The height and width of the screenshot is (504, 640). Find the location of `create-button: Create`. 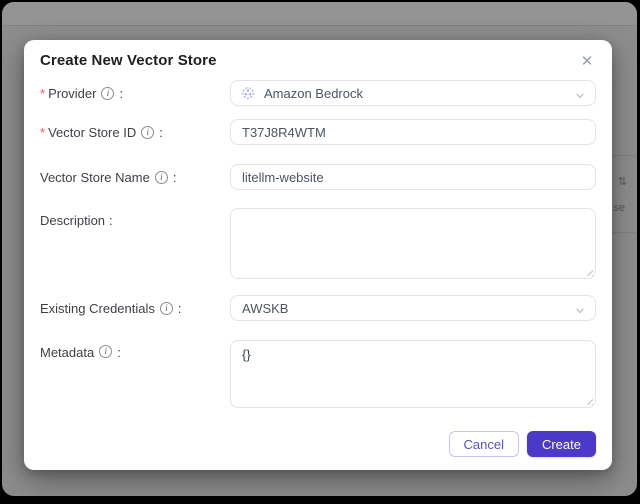

create-button: Create is located at coordinates (561, 444).